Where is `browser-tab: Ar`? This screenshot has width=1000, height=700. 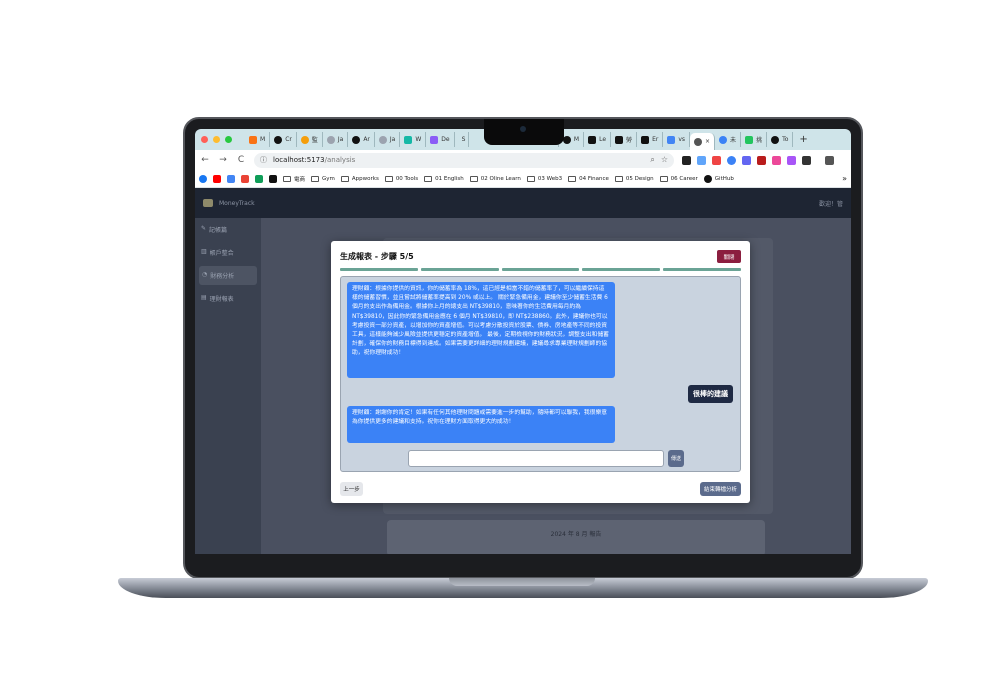
browser-tab: Ar is located at coordinates (361, 139).